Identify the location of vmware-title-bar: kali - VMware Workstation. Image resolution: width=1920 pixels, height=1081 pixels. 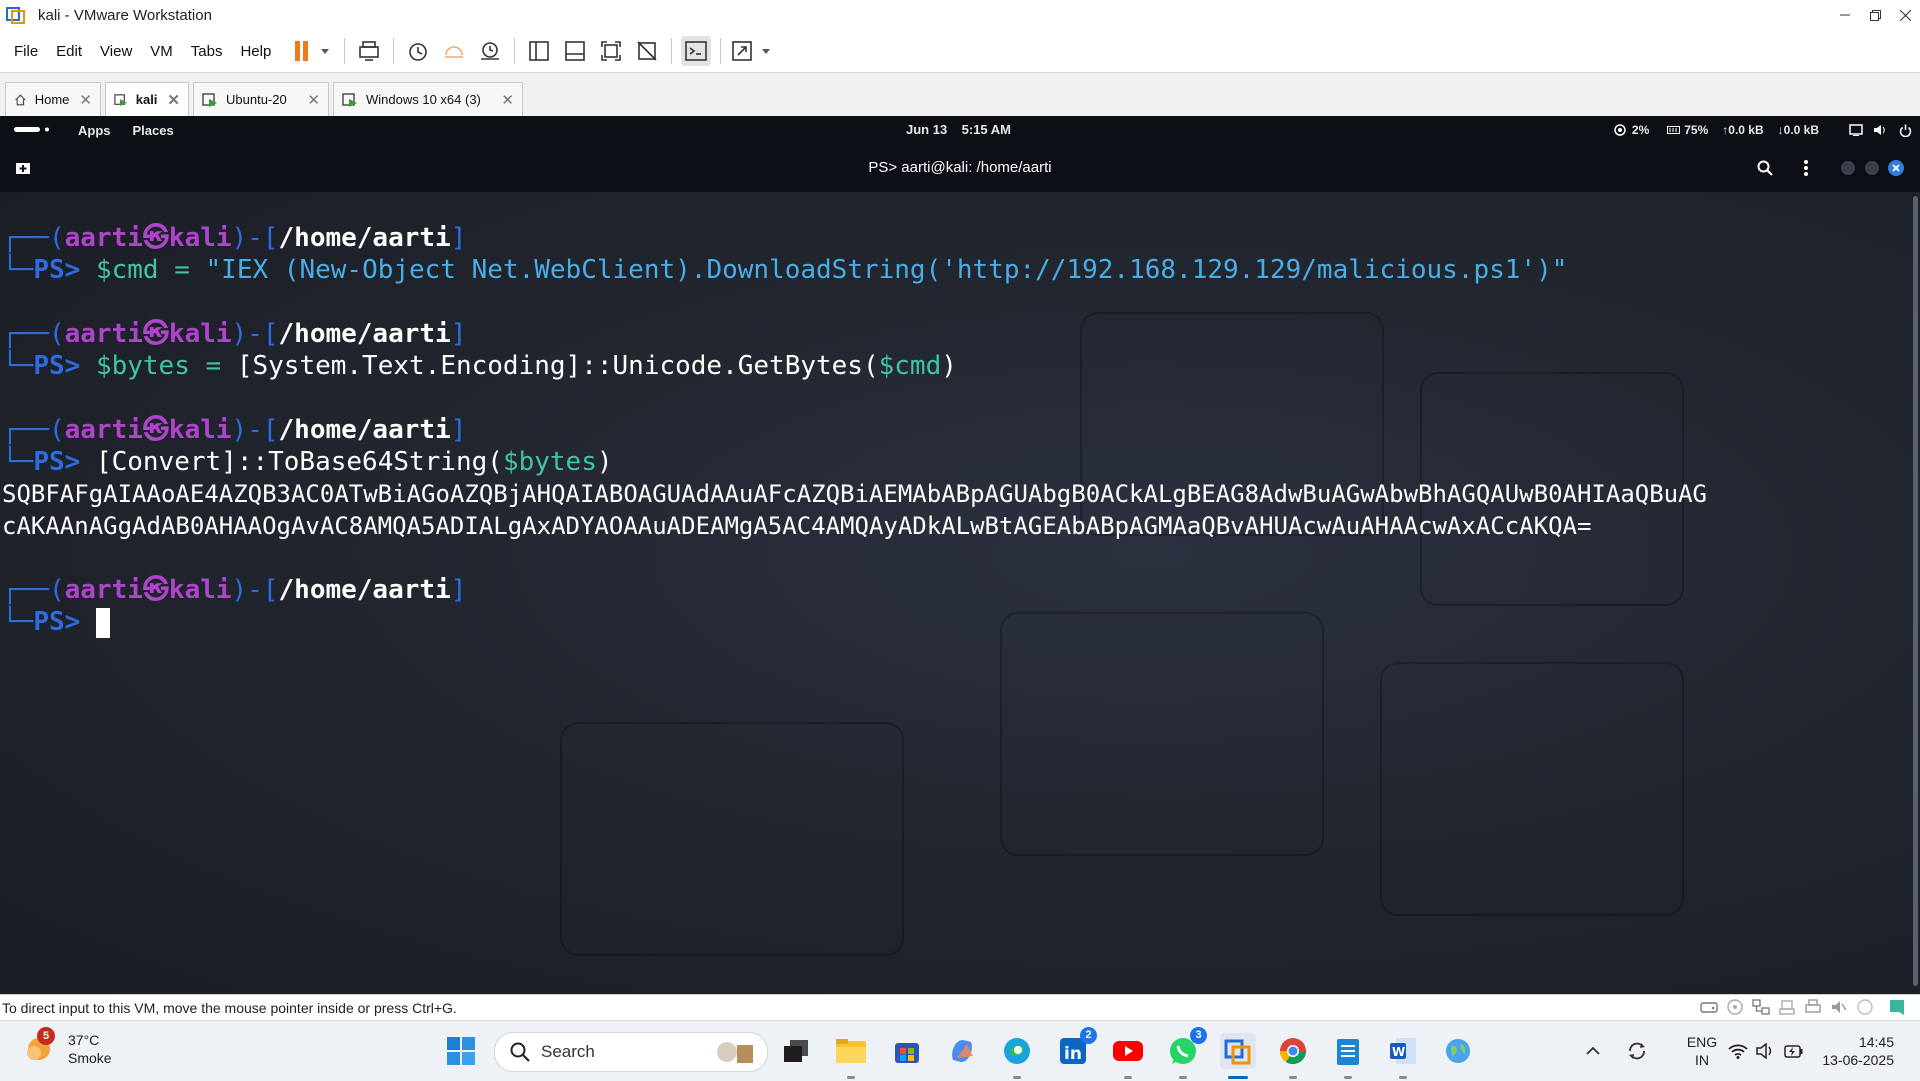
(960, 15).